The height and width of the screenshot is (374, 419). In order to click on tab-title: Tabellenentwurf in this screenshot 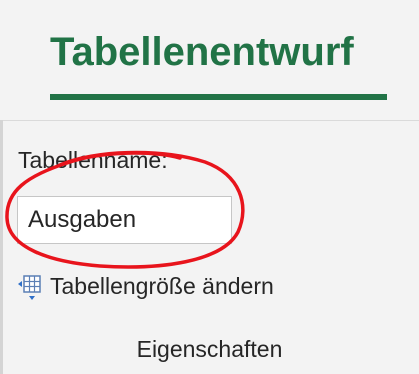, I will do `click(202, 52)`.